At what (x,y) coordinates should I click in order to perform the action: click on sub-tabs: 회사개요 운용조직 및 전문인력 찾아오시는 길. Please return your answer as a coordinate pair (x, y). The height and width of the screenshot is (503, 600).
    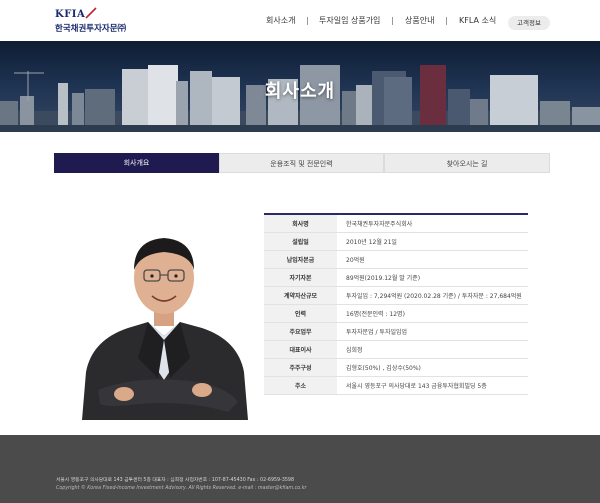
    Looking at the image, I should click on (302, 163).